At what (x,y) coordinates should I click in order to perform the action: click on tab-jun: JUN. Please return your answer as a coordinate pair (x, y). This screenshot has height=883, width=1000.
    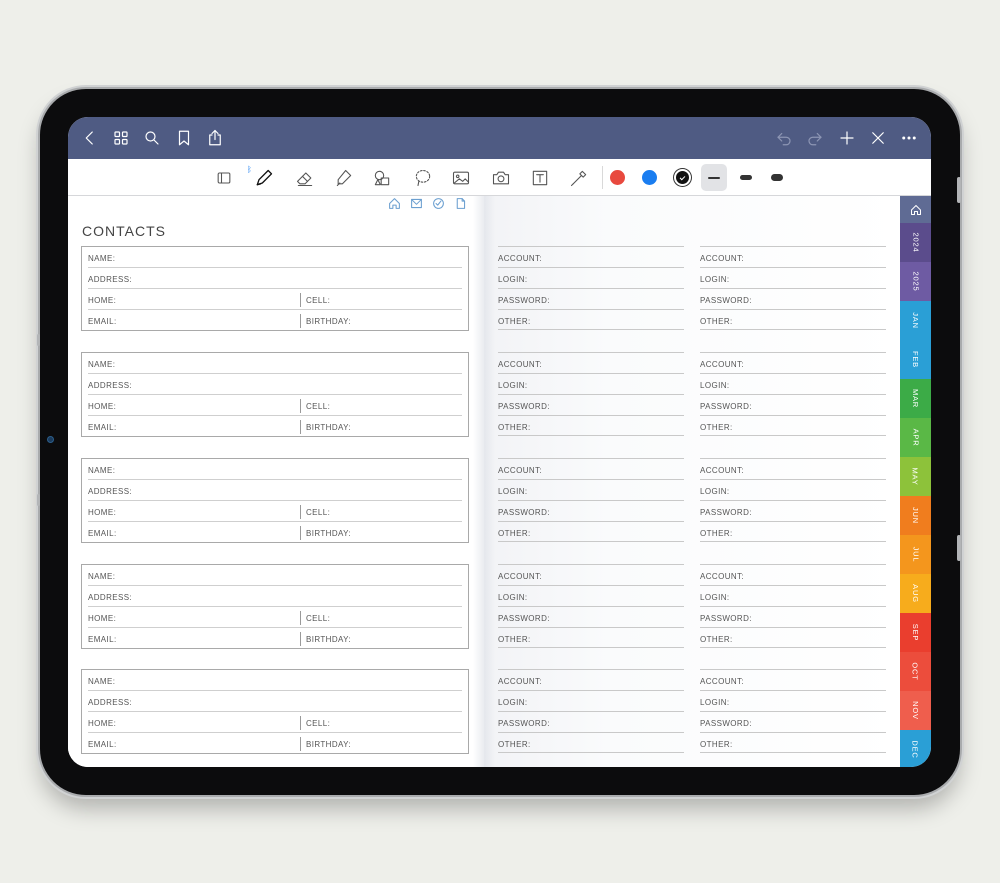
    Looking at the image, I should click on (915, 515).